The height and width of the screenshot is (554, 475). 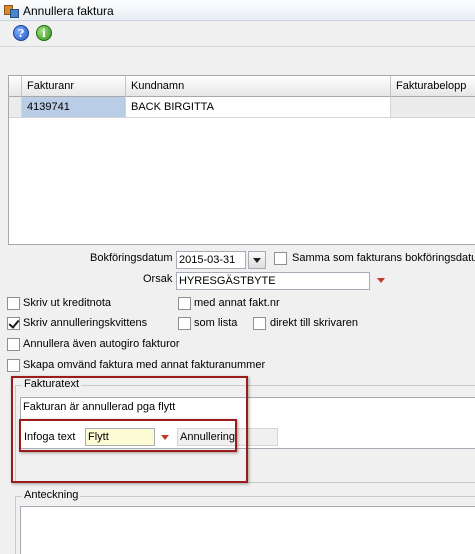 I want to click on med-annat-label: med annat fakt.nr, so click(x=237, y=303).